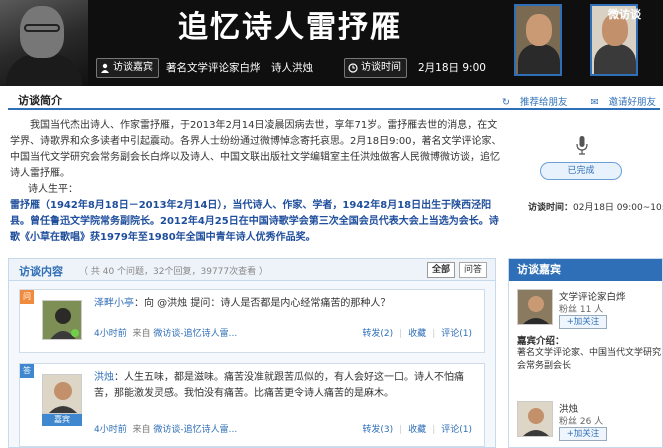 The image size is (663, 448). I want to click on question-tag: 问, so click(27, 297).